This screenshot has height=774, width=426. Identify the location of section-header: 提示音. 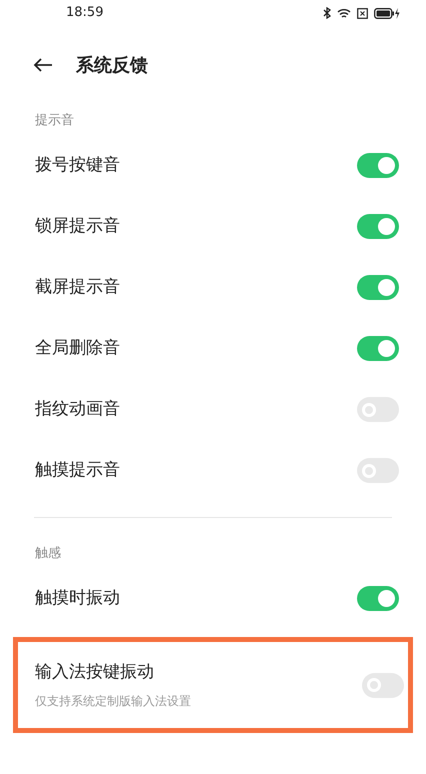
(54, 120).